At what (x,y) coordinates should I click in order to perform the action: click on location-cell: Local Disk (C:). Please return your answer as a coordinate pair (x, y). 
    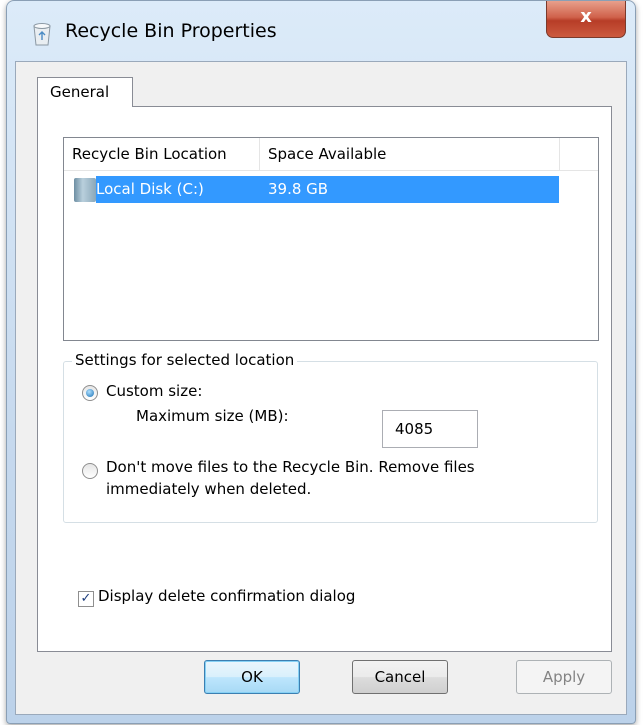
    Looking at the image, I should click on (150, 189).